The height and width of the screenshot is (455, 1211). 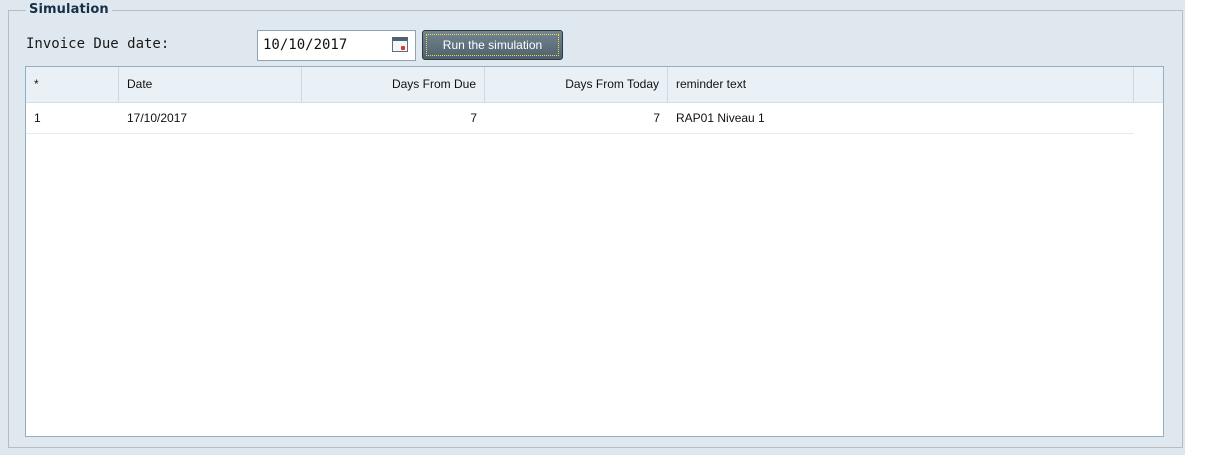 I want to click on invoice-due-date-field: 10/10/2017, so click(x=336, y=45).